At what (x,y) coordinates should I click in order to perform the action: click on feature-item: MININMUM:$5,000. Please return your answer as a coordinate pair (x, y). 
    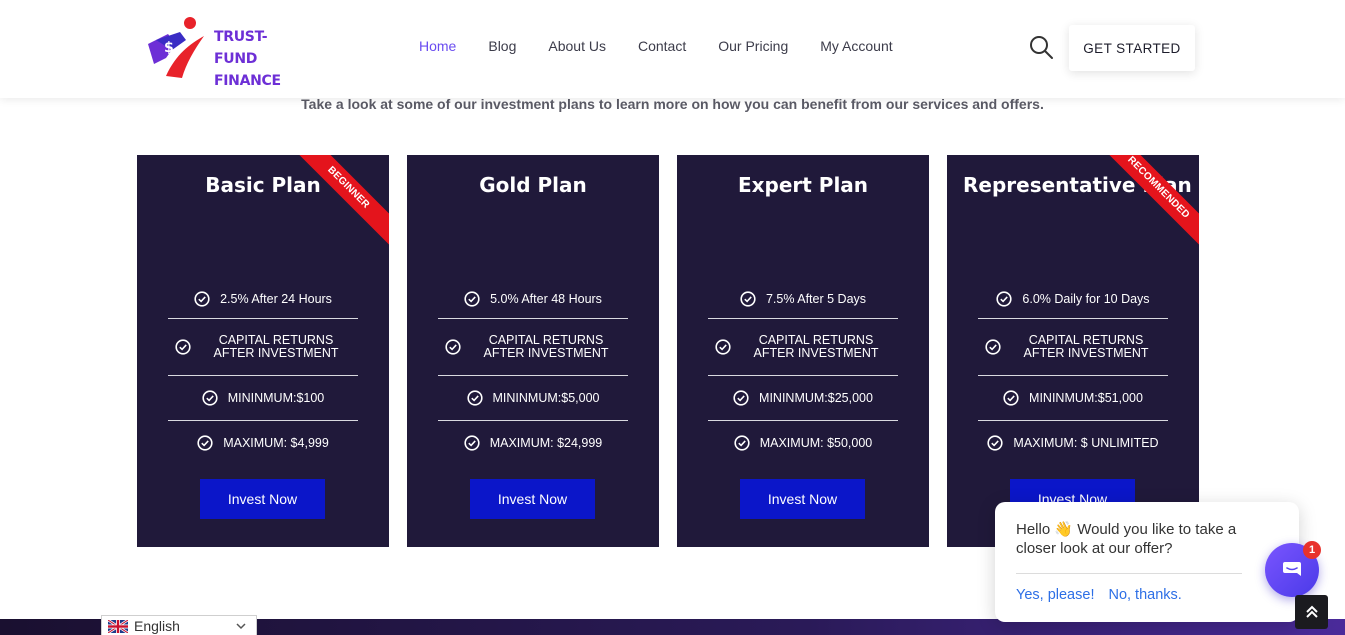
    Looking at the image, I should click on (533, 398).